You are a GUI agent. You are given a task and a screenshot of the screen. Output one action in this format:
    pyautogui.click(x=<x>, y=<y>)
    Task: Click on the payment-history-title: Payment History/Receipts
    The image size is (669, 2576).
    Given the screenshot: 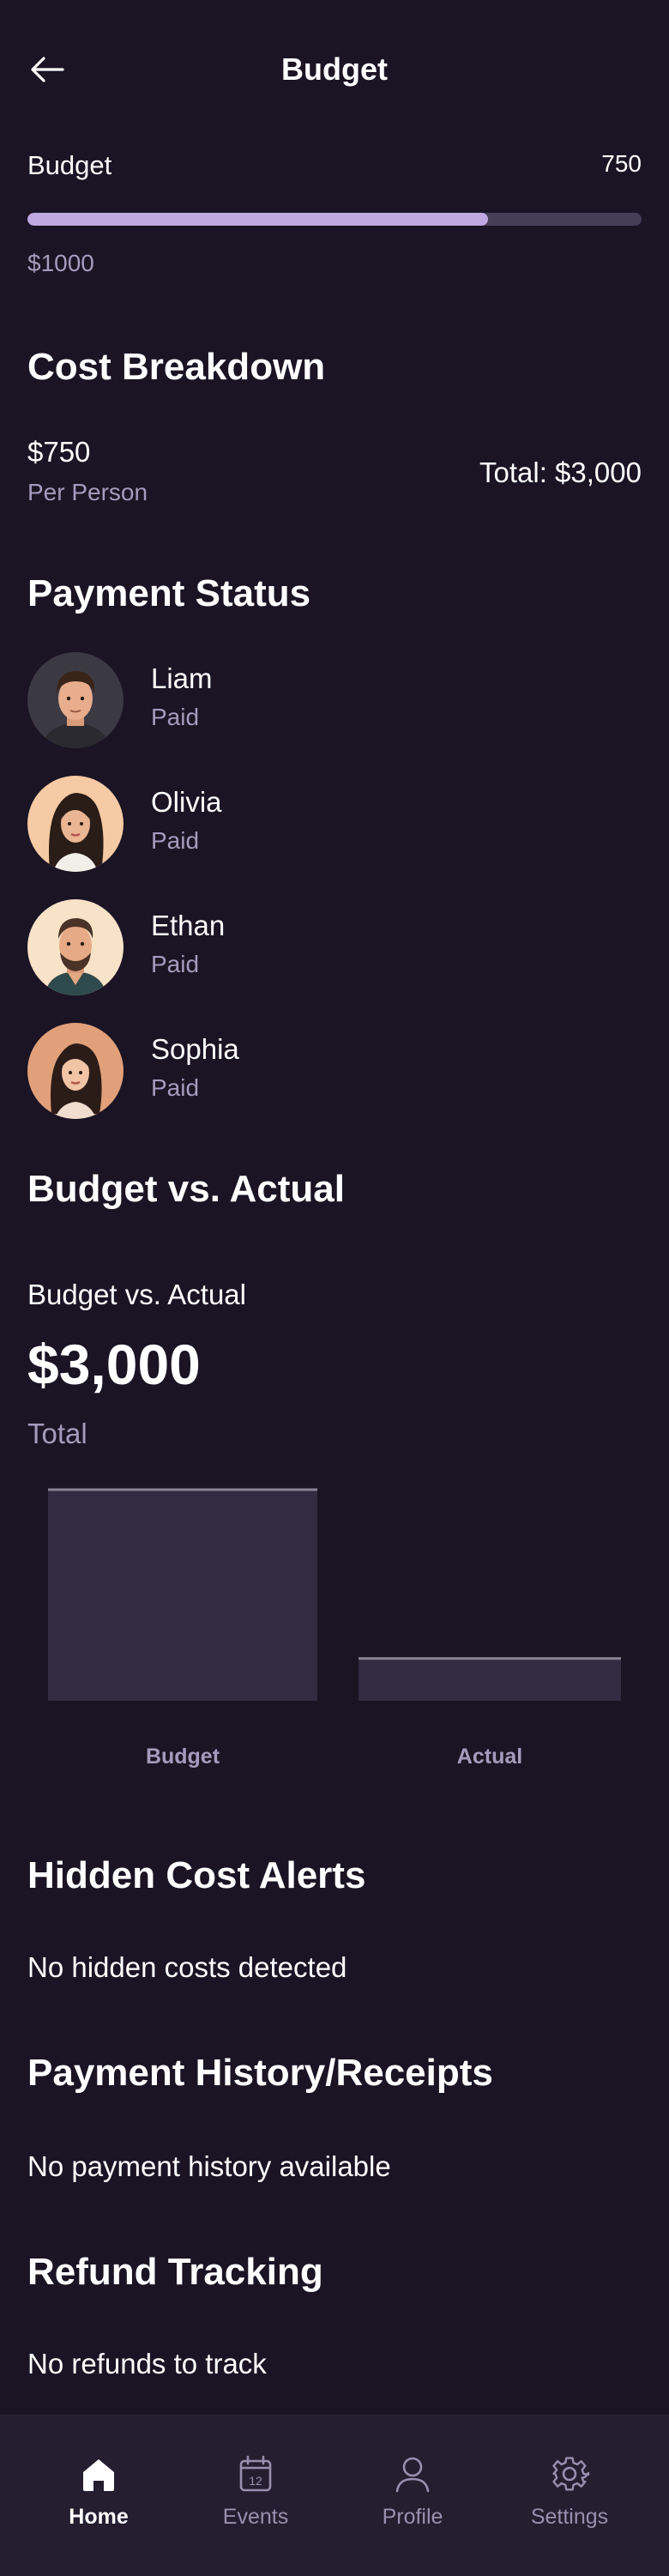 What is the action you would take?
    pyautogui.click(x=260, y=2073)
    